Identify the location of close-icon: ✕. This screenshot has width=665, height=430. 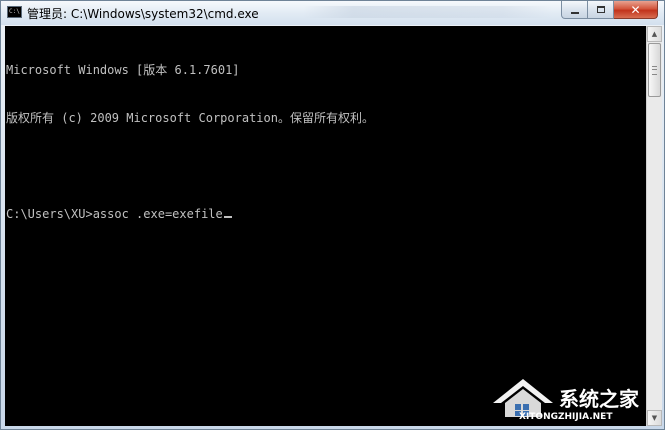
(635, 9).